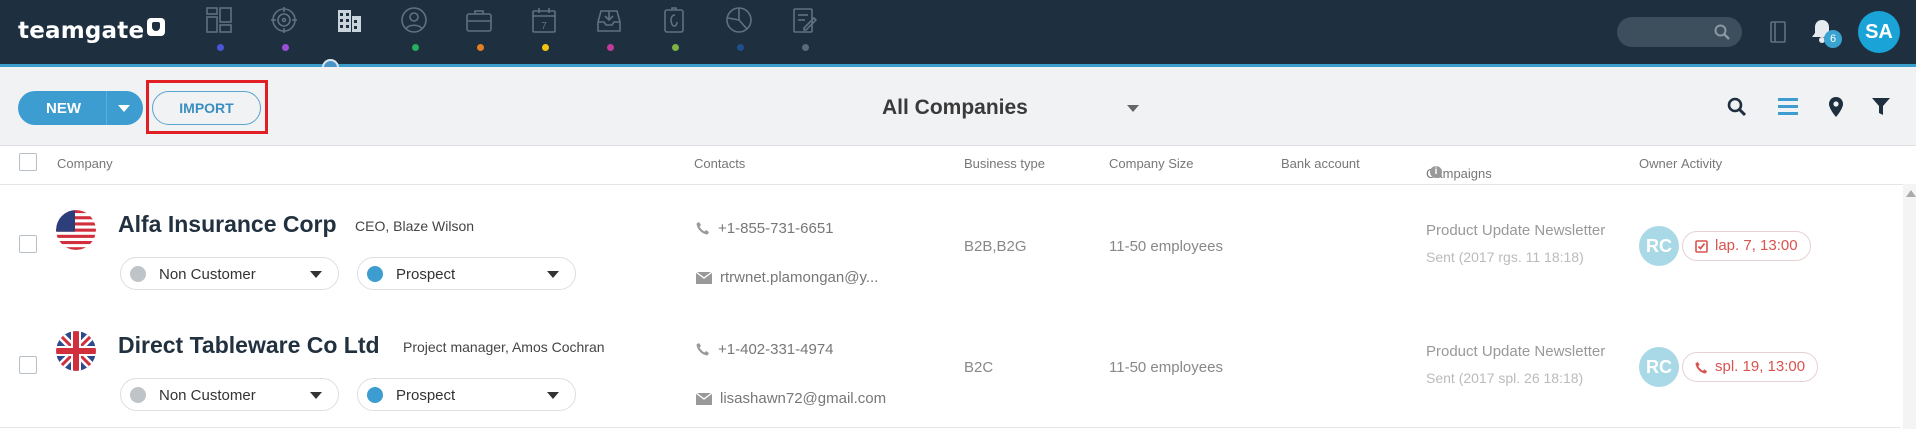 The width and height of the screenshot is (1916, 429). I want to click on import-highlight-box, so click(207, 107).